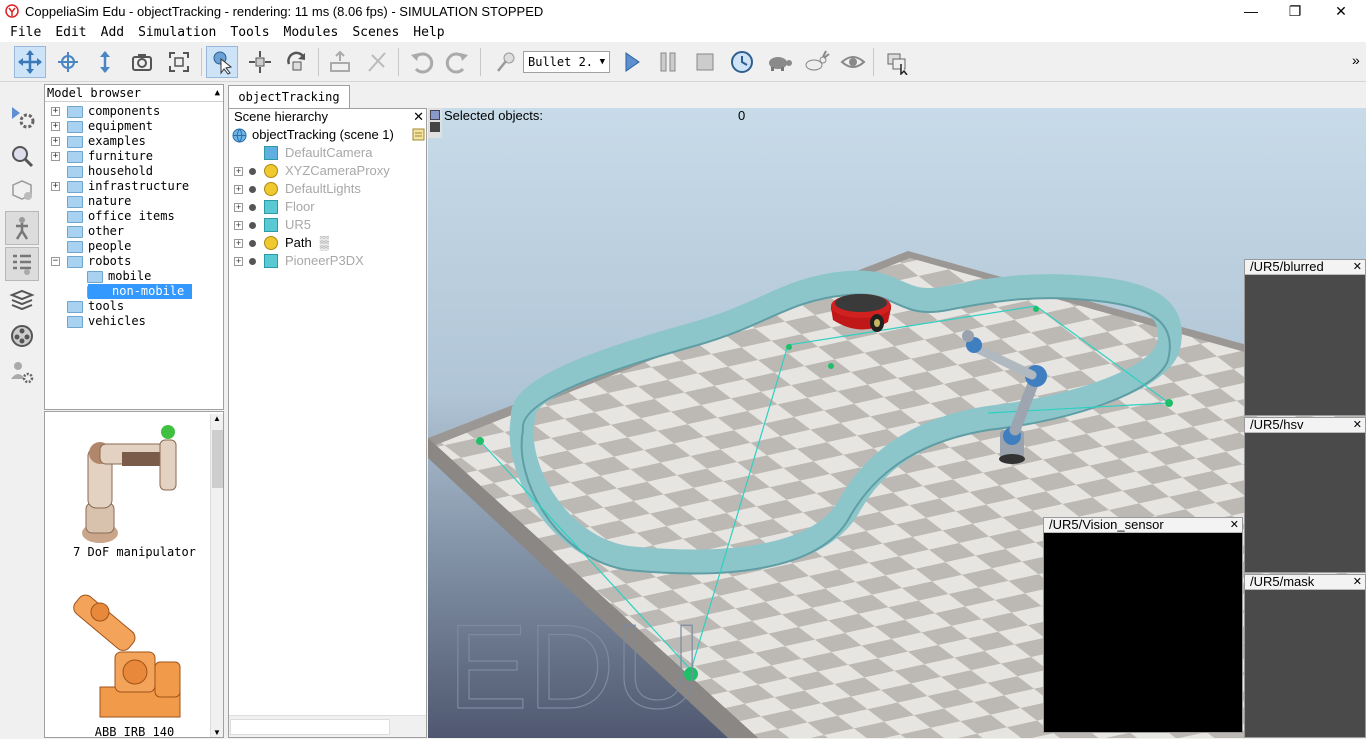 The image size is (1366, 739). I want to click on hierarchy-item: +DefaultCamera, so click(303, 153).